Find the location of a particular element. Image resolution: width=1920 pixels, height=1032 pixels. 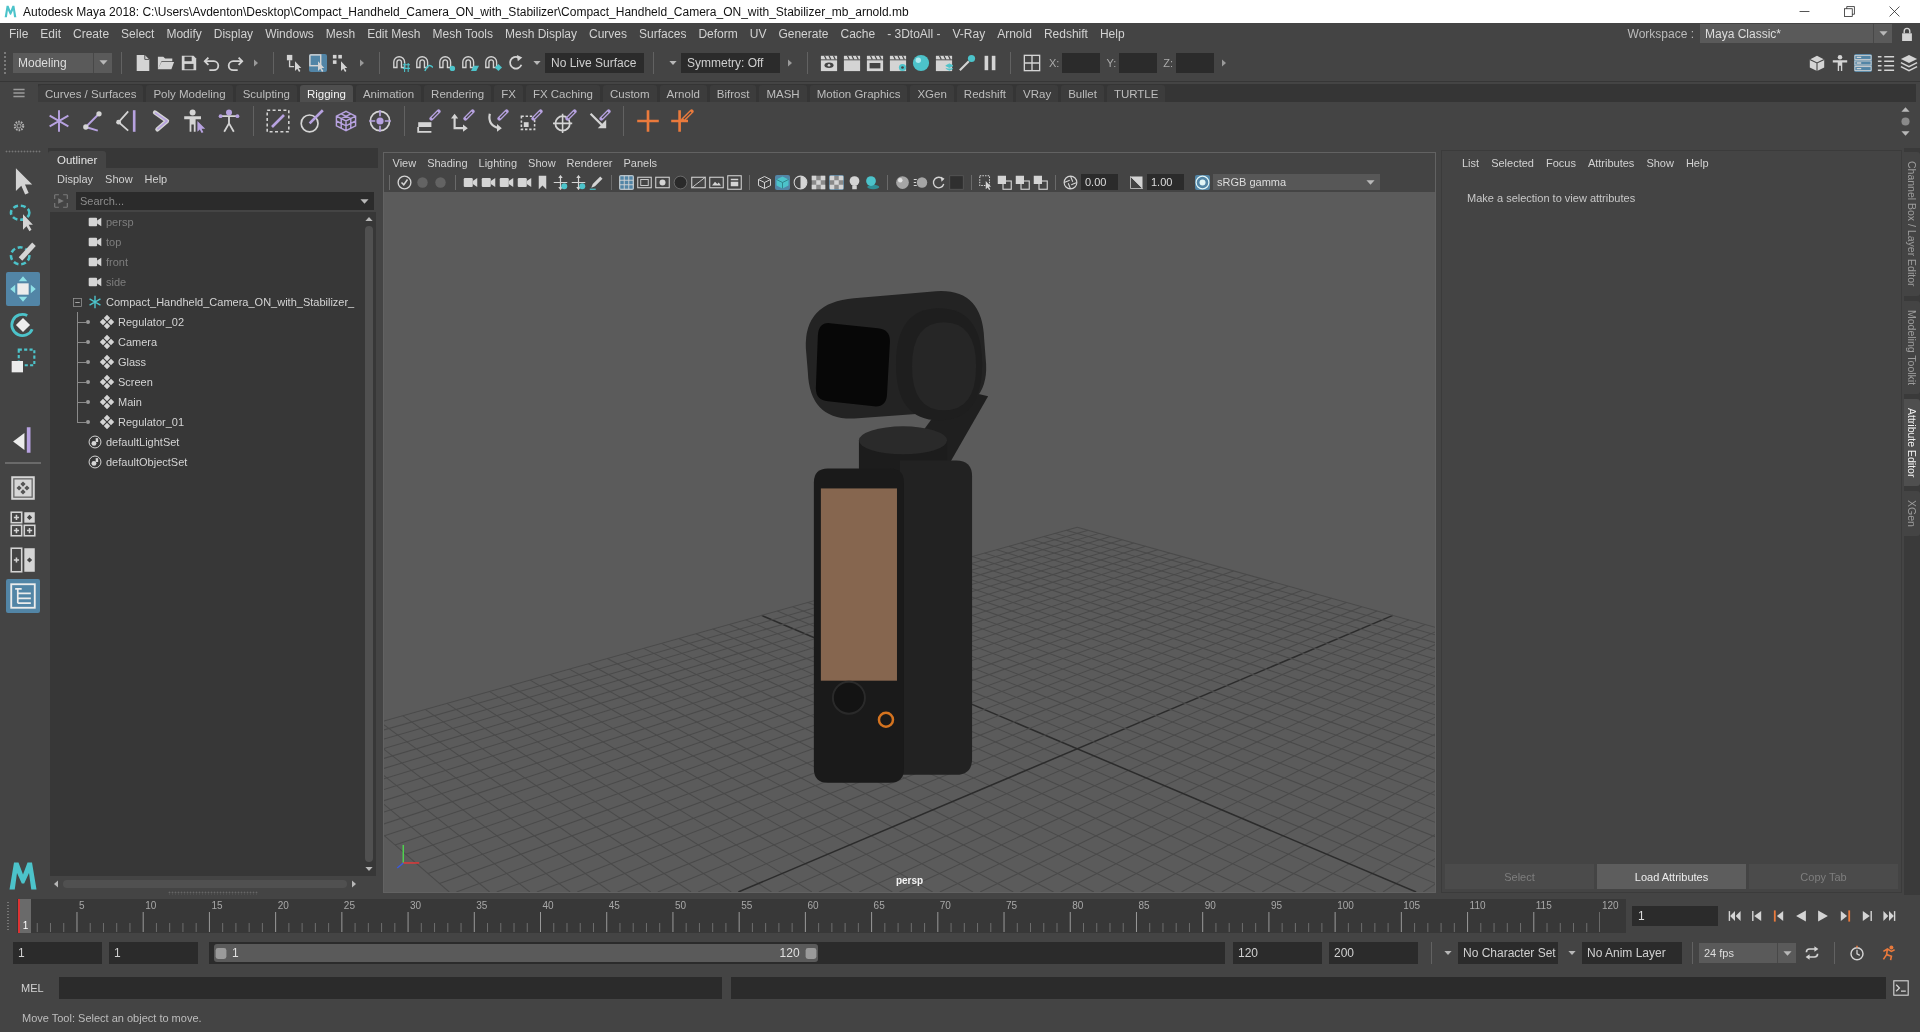

outliner-item: Regulator_02 is located at coordinates (151, 322).